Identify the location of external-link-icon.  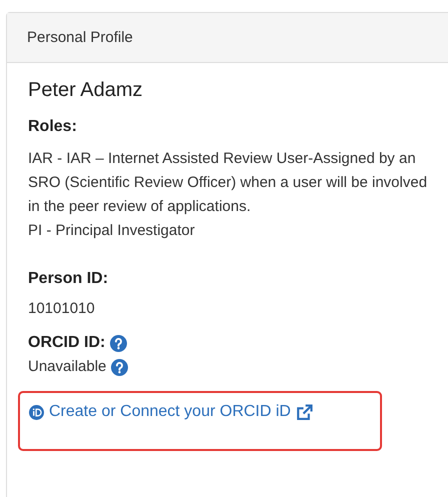
(304, 412).